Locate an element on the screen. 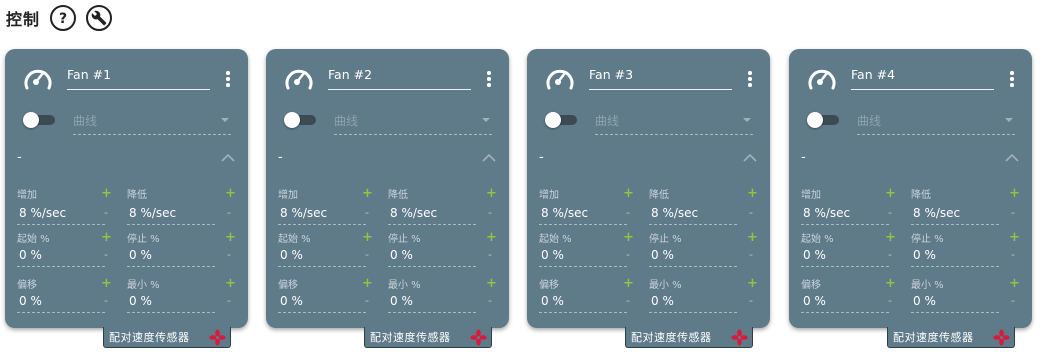 The height and width of the screenshot is (355, 1043). settings-button is located at coordinates (99, 18).